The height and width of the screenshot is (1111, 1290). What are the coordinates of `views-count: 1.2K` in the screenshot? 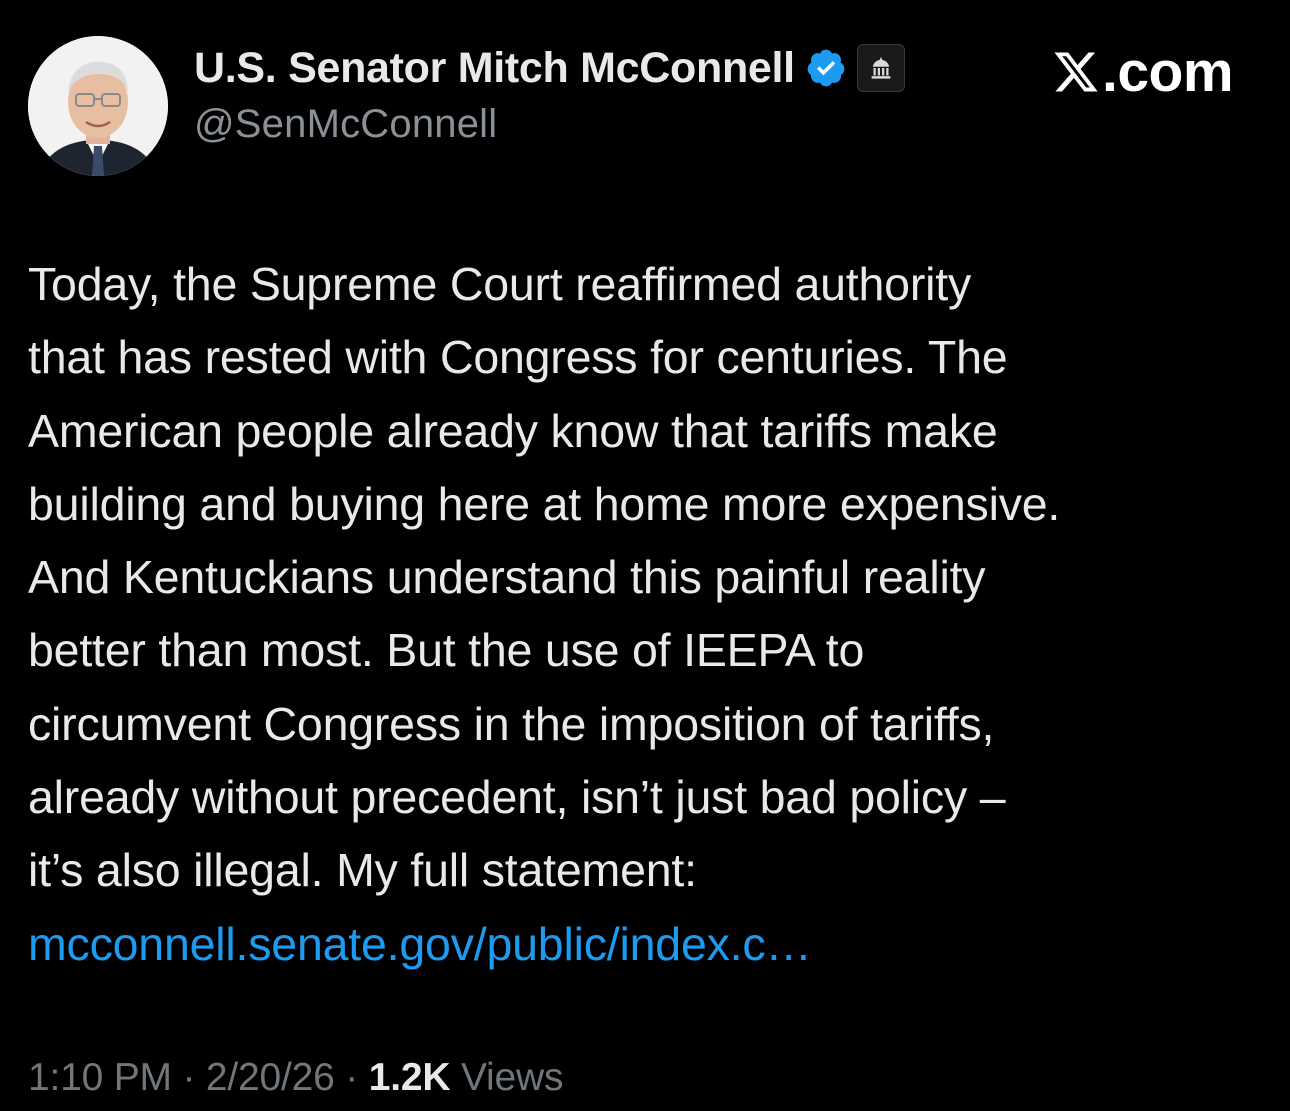 It's located at (410, 1077).